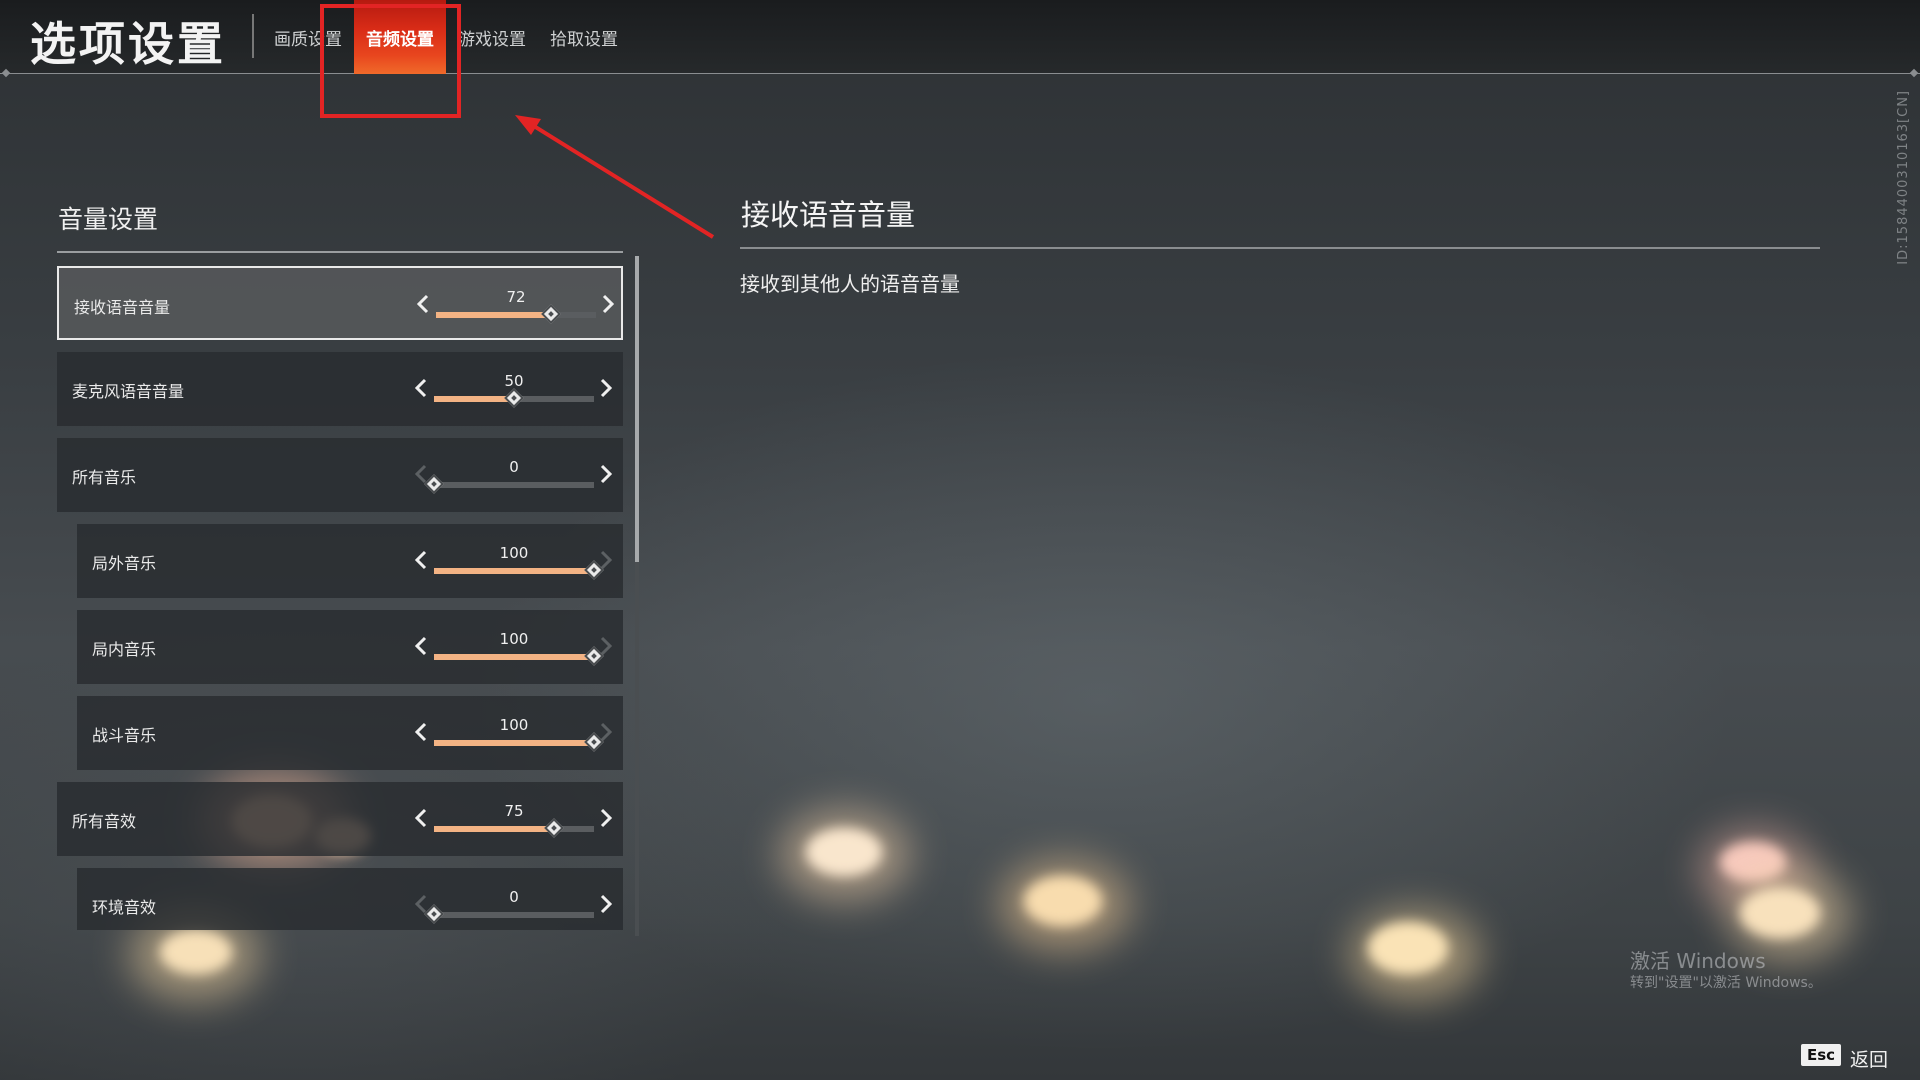 The height and width of the screenshot is (1080, 1920). Describe the element at coordinates (1903, 177) in the screenshot. I see `client-id-label: ID:1584400310163[CN]` at that location.